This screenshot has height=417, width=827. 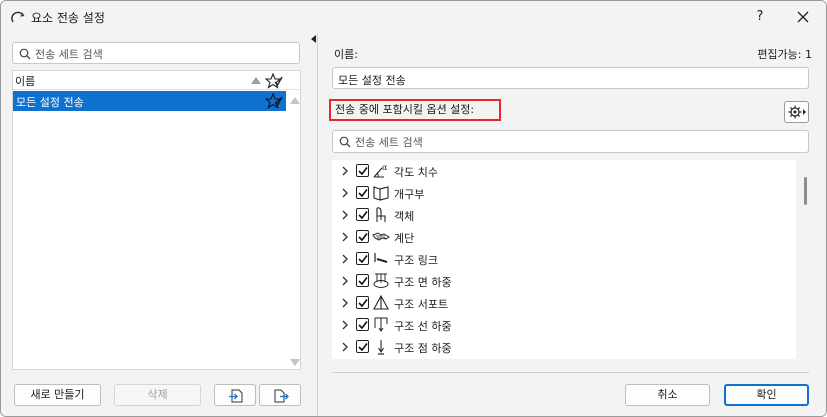 I want to click on cancel-button: 취소, so click(x=667, y=395).